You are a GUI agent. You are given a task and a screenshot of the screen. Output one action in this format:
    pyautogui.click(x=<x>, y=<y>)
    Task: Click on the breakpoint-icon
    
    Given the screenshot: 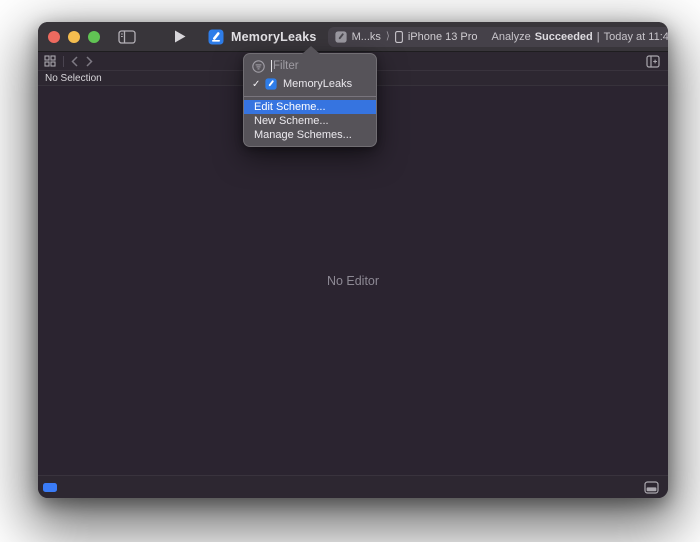 What is the action you would take?
    pyautogui.click(x=50, y=487)
    